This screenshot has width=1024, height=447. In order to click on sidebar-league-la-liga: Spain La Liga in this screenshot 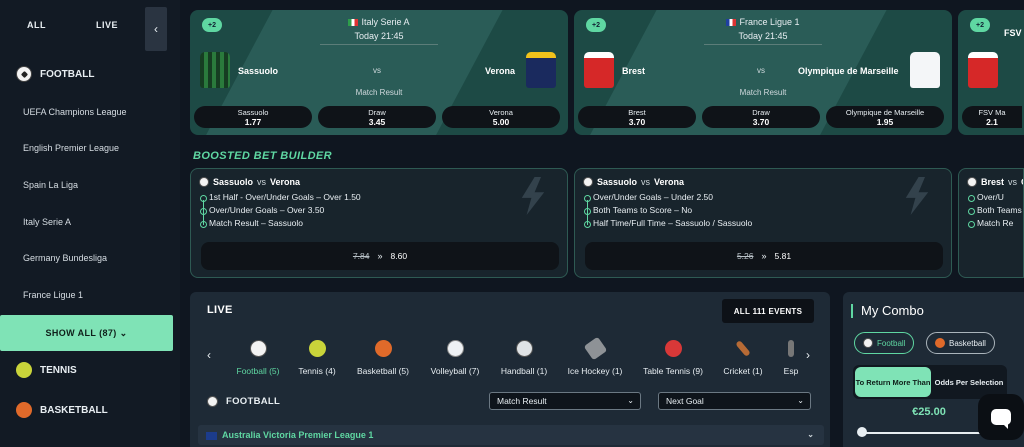, I will do `click(50, 185)`.